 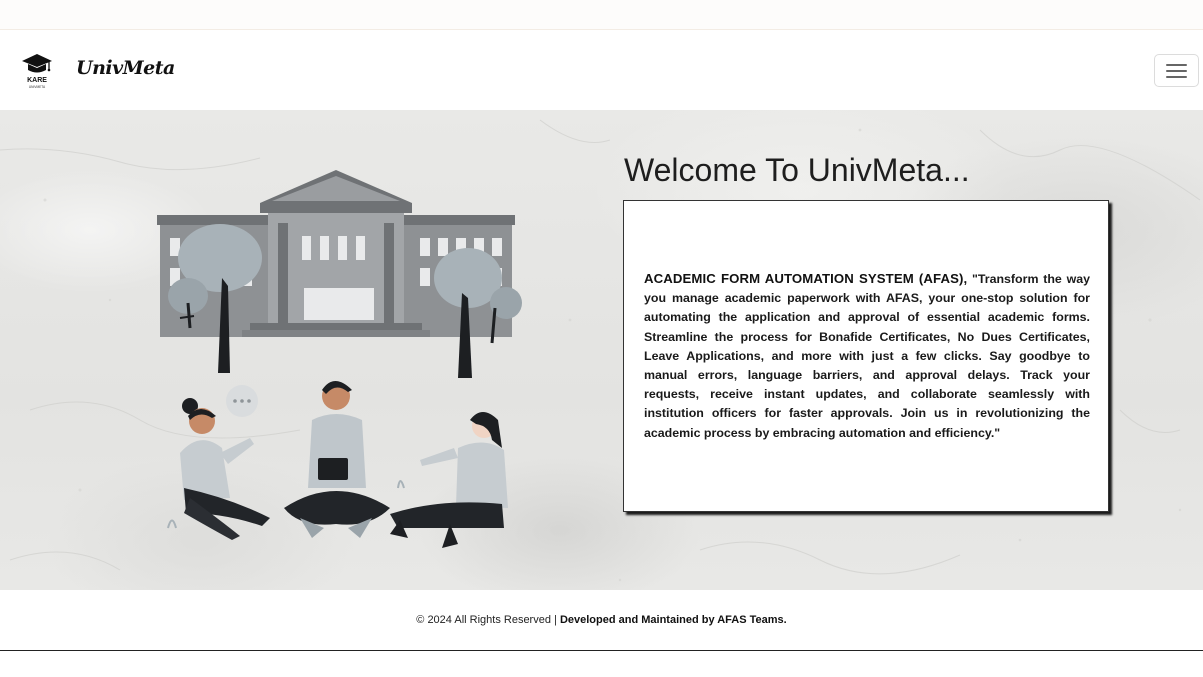 What do you see at coordinates (601, 15) in the screenshot?
I see `top-strip` at bounding box center [601, 15].